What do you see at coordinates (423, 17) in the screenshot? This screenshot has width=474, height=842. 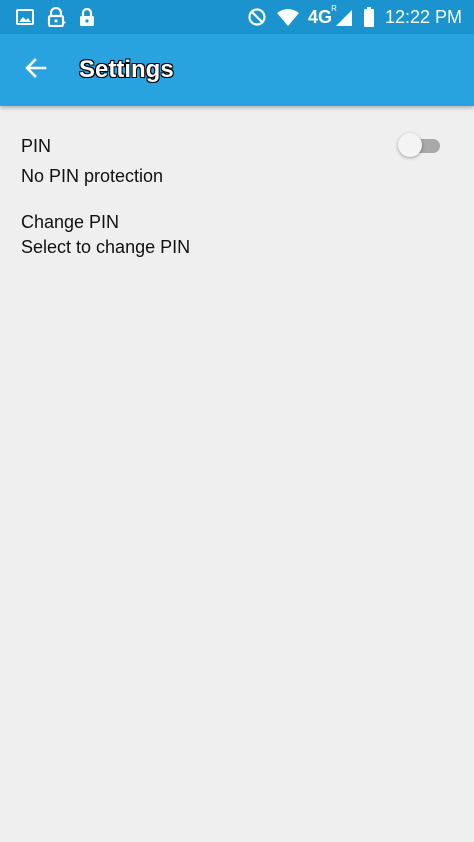 I see `status-time: 12:22 PM` at bounding box center [423, 17].